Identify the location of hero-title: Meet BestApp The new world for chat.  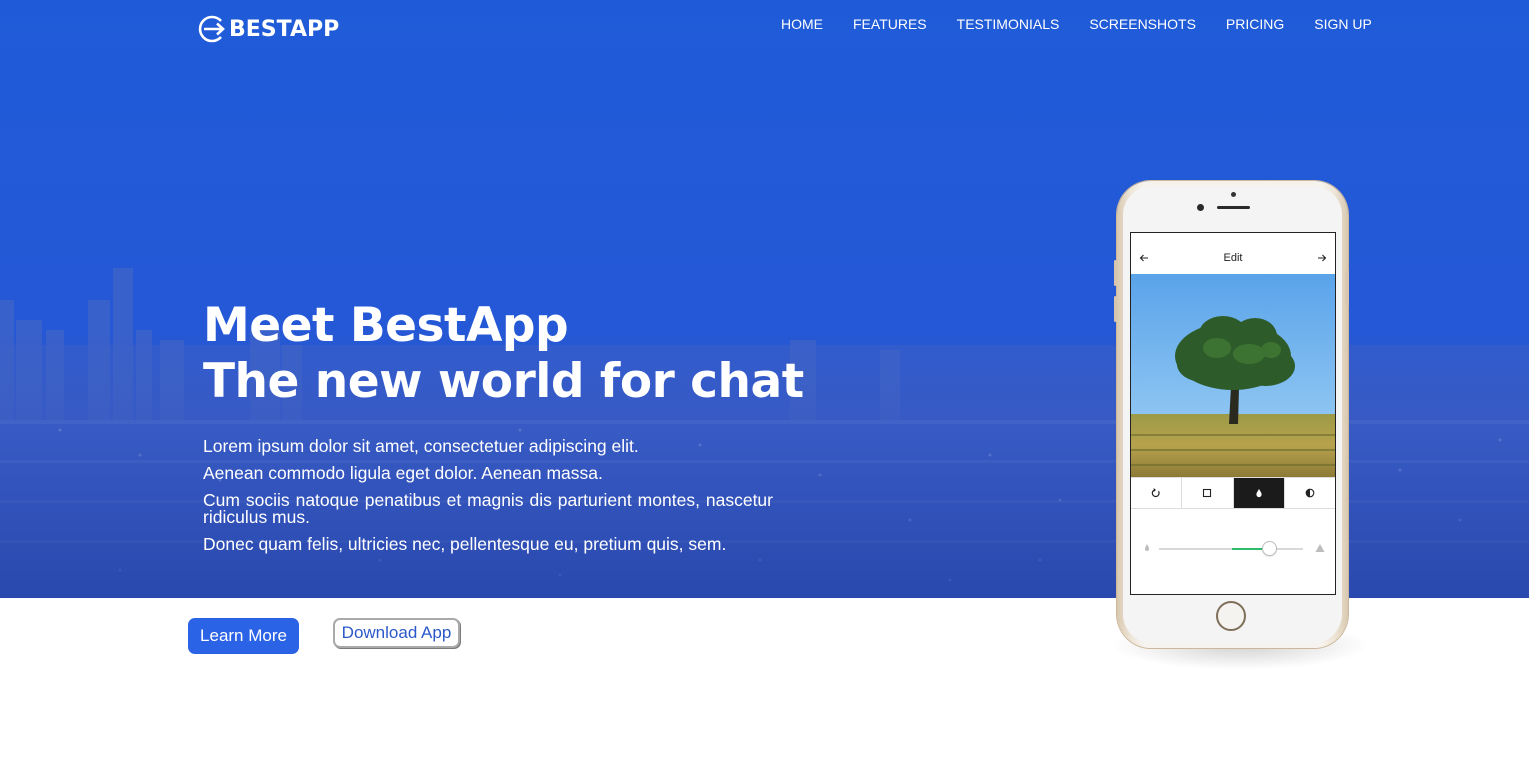
(503, 354).